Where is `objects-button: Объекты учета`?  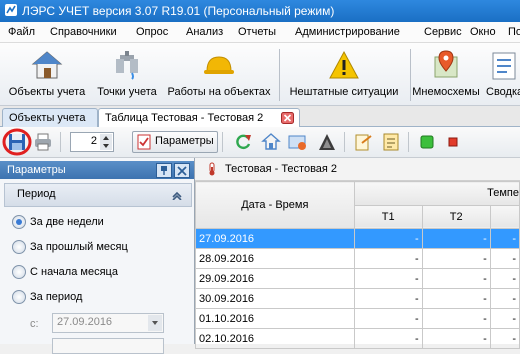 objects-button: Объекты учета is located at coordinates (47, 74).